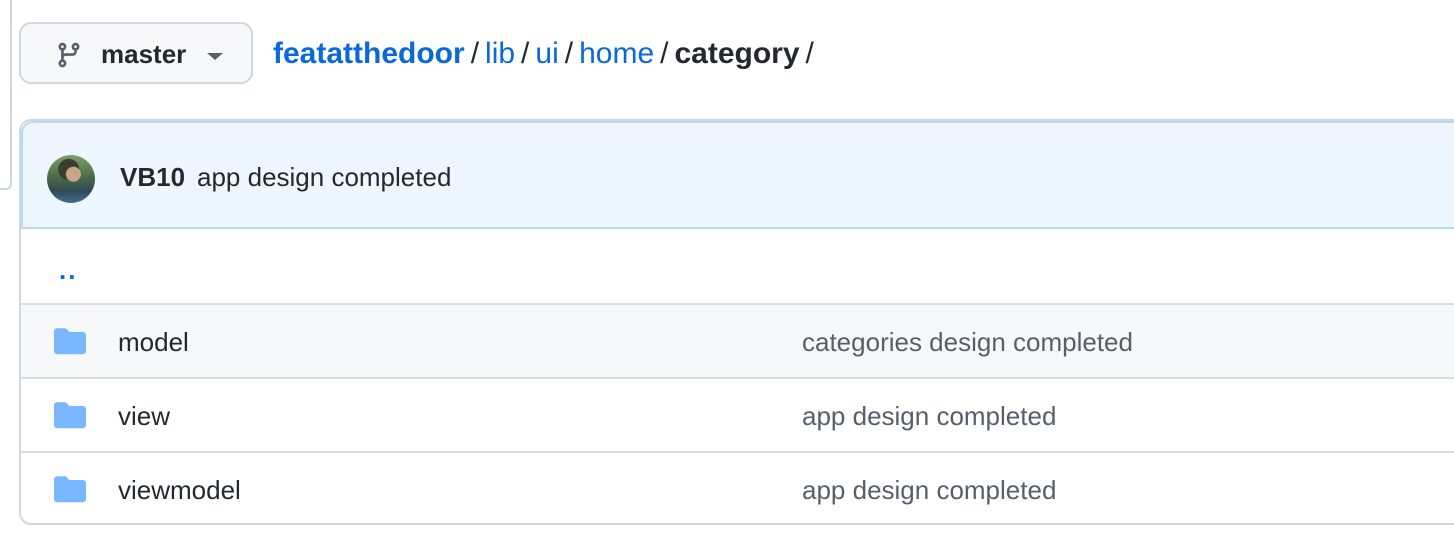  Describe the element at coordinates (500, 53) in the screenshot. I see `breadcrumb-link-lib: lib` at that location.